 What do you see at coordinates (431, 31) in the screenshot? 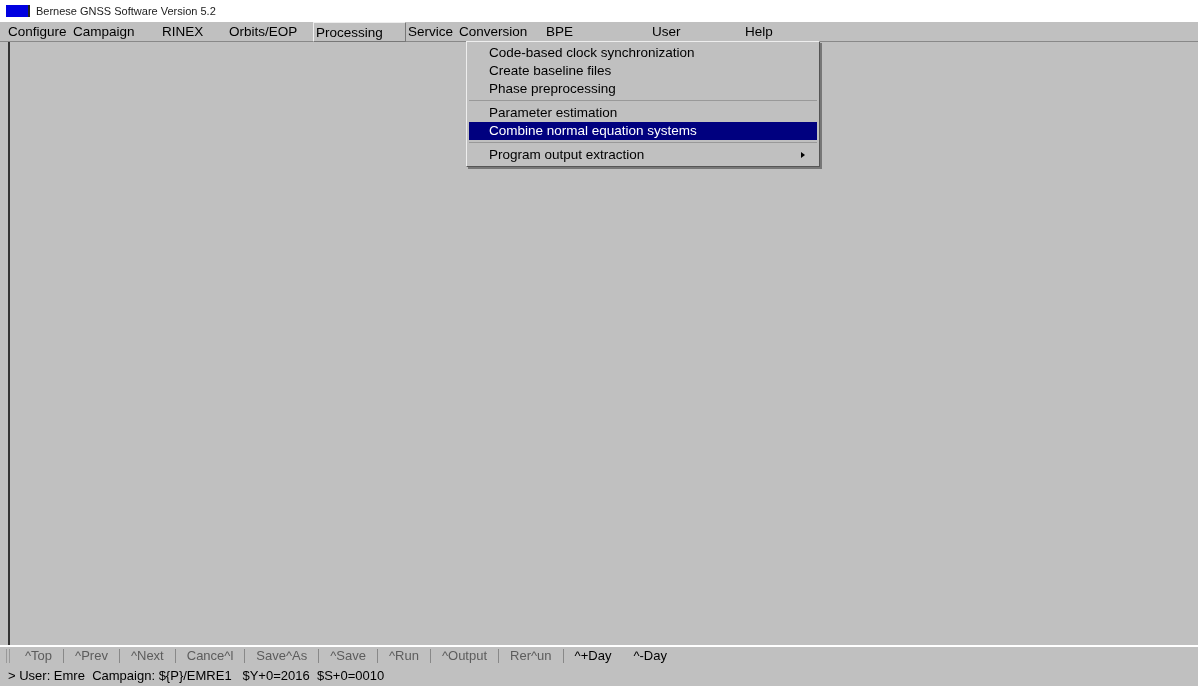
I see `menu-item: Service` at bounding box center [431, 31].